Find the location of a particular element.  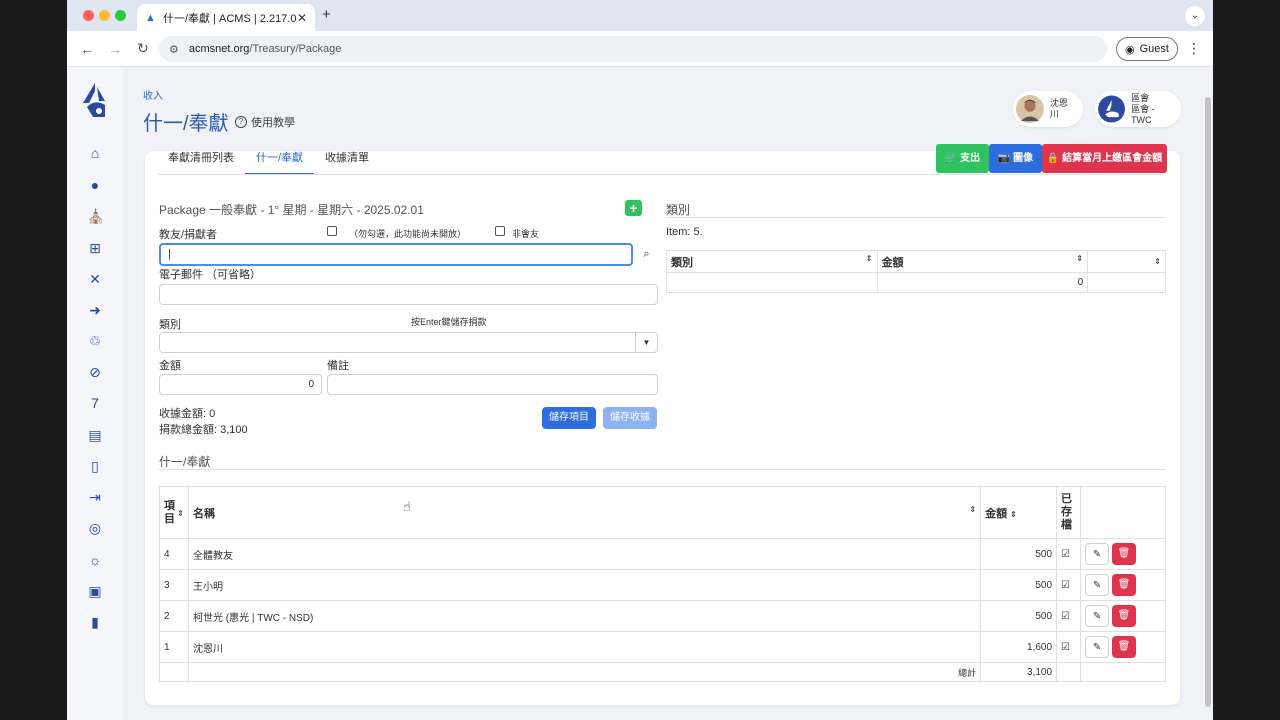

receipt-amount: 收據金額: 0 is located at coordinates (187, 414).